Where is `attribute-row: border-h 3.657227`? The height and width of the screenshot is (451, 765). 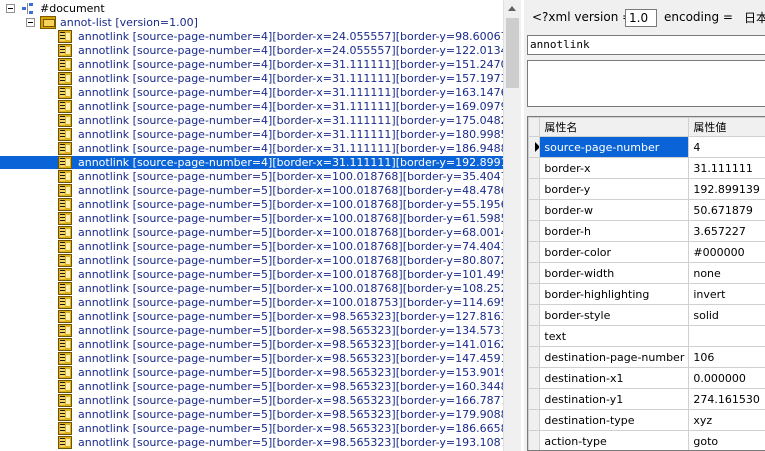 attribute-row: border-h 3.657227 is located at coordinates (646, 231).